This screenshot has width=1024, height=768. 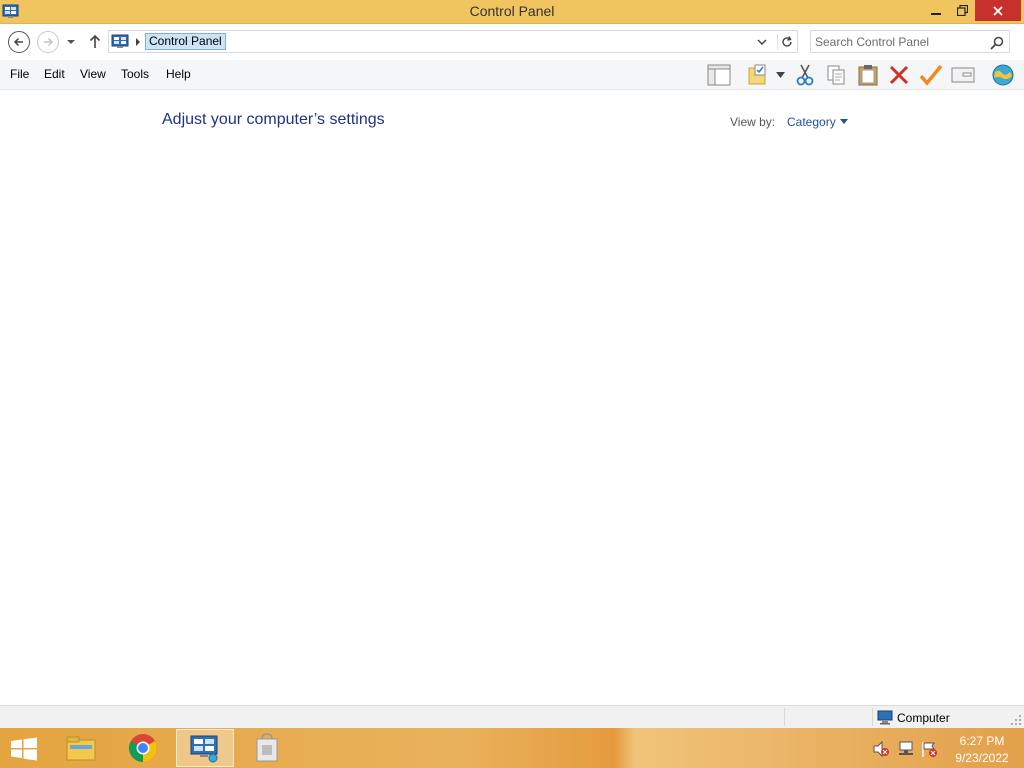 I want to click on forward-arrow-icon, so click(x=49, y=42).